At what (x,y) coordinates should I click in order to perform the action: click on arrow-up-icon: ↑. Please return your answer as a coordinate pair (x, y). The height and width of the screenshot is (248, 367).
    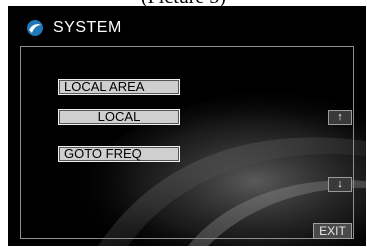
    Looking at the image, I should click on (340, 117).